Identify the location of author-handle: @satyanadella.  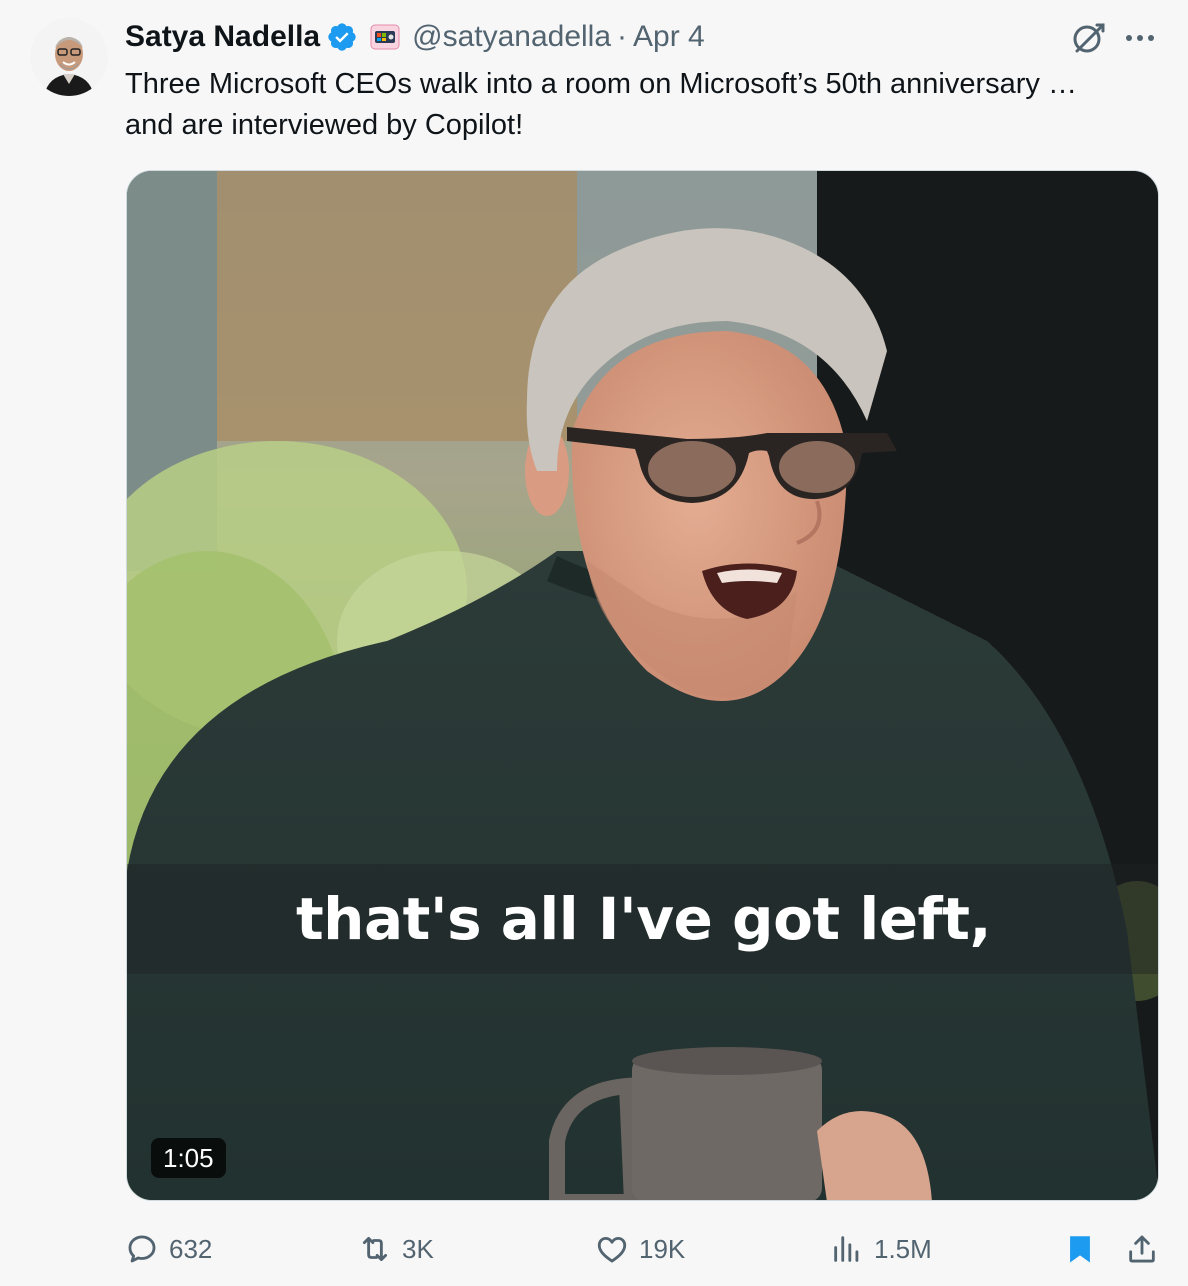
(511, 37).